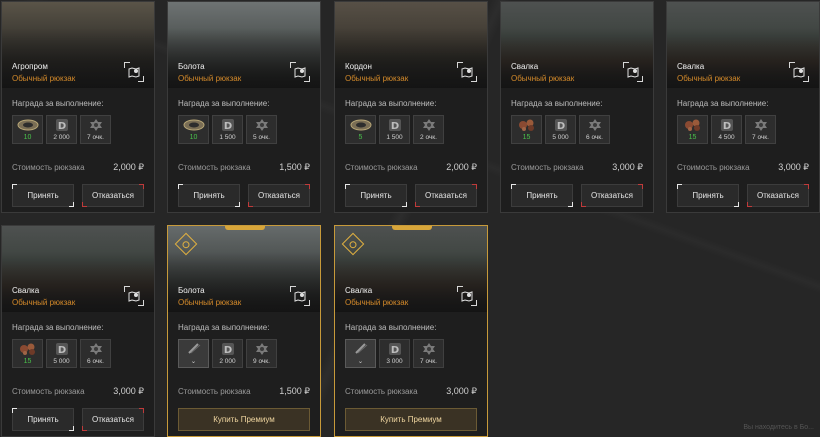  I want to click on score-value: 9 очк., so click(261, 361).